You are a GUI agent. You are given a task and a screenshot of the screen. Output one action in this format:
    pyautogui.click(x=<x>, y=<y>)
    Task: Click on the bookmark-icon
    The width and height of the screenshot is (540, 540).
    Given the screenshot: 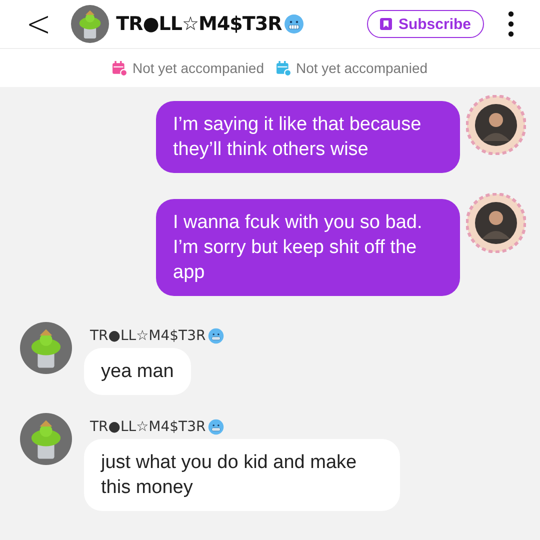 What is the action you would take?
    pyautogui.click(x=386, y=24)
    